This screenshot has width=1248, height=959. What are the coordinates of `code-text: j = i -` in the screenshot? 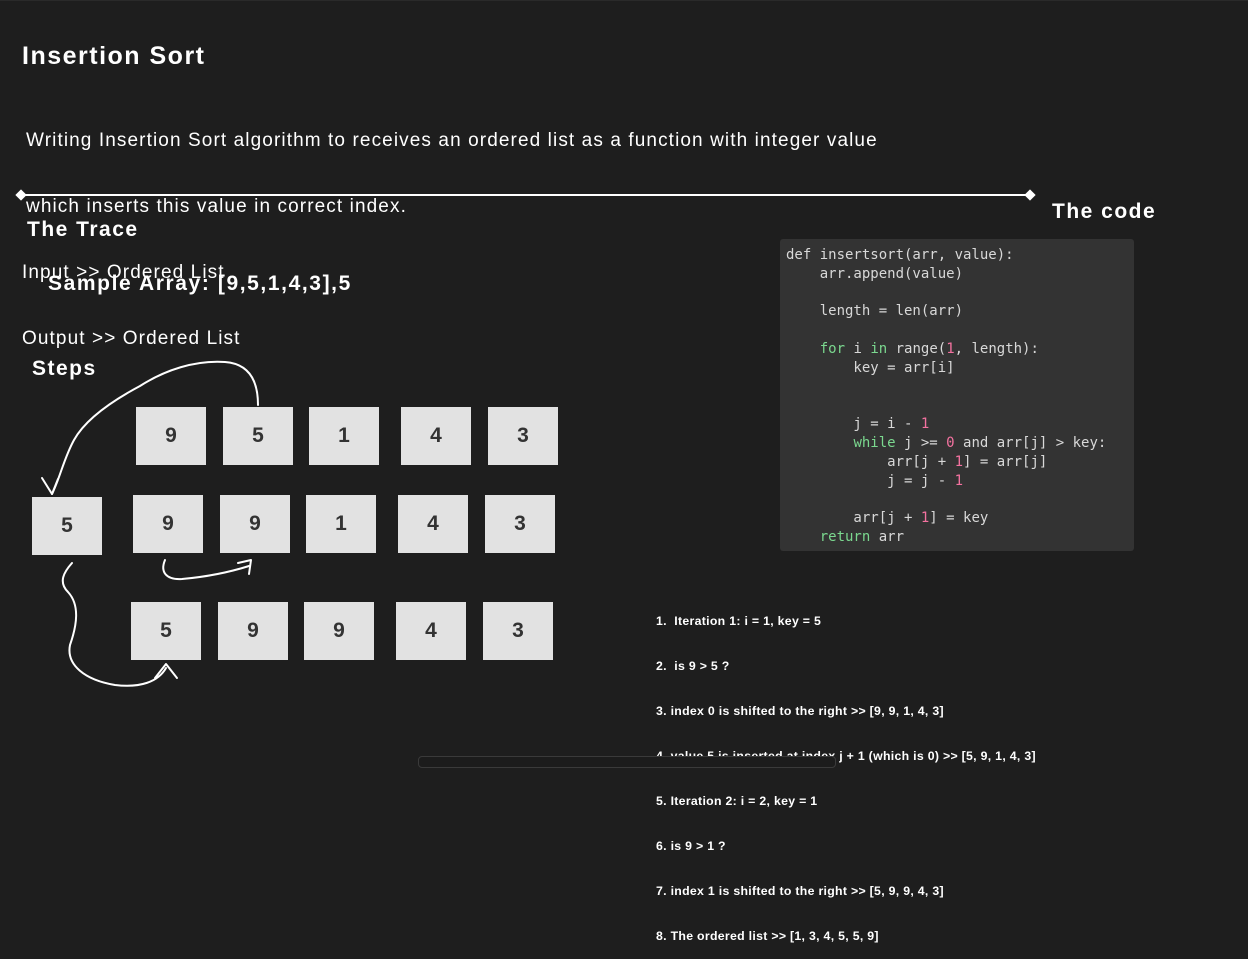 It's located at (853, 424).